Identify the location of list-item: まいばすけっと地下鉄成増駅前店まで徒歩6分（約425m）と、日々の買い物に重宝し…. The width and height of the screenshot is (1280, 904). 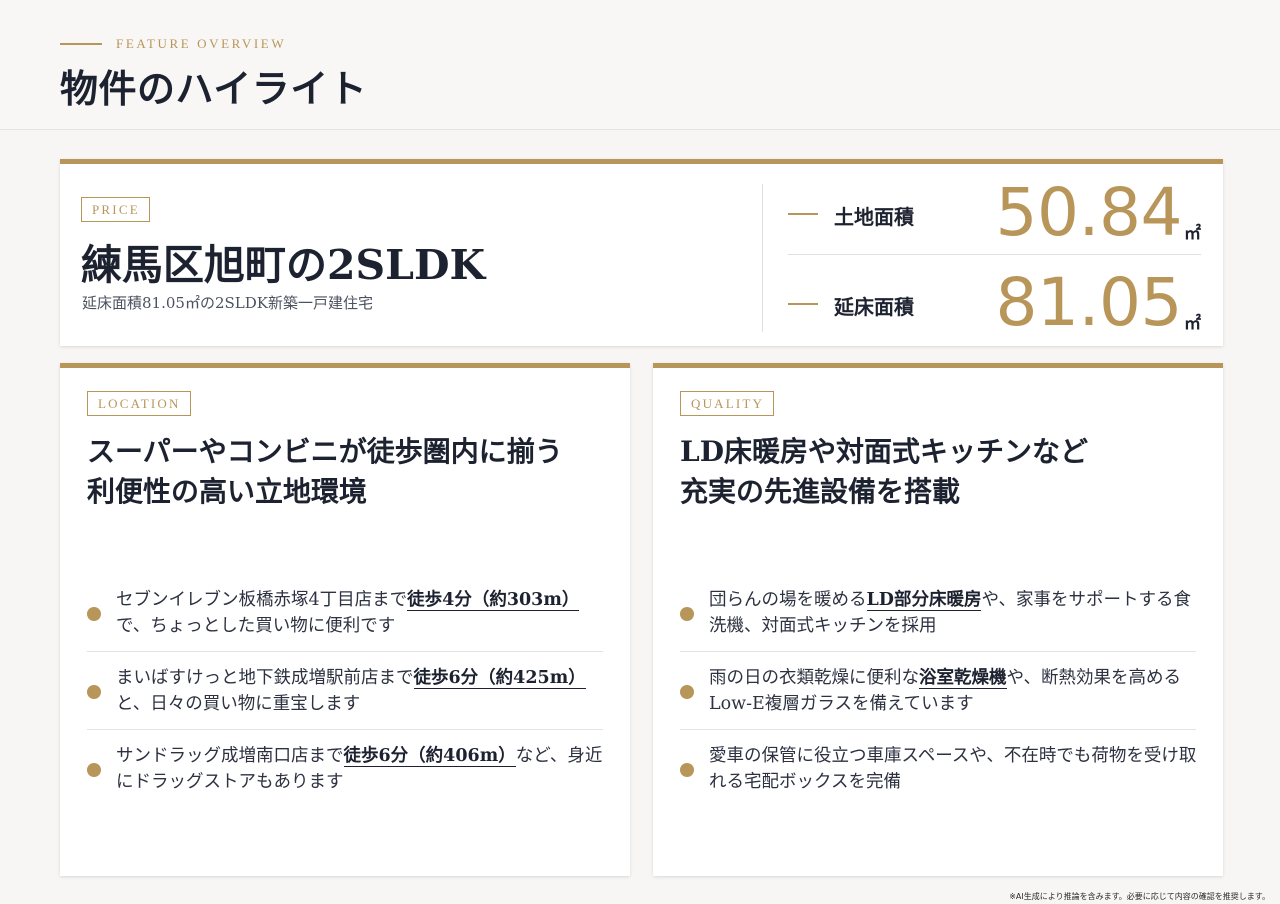
(345, 691).